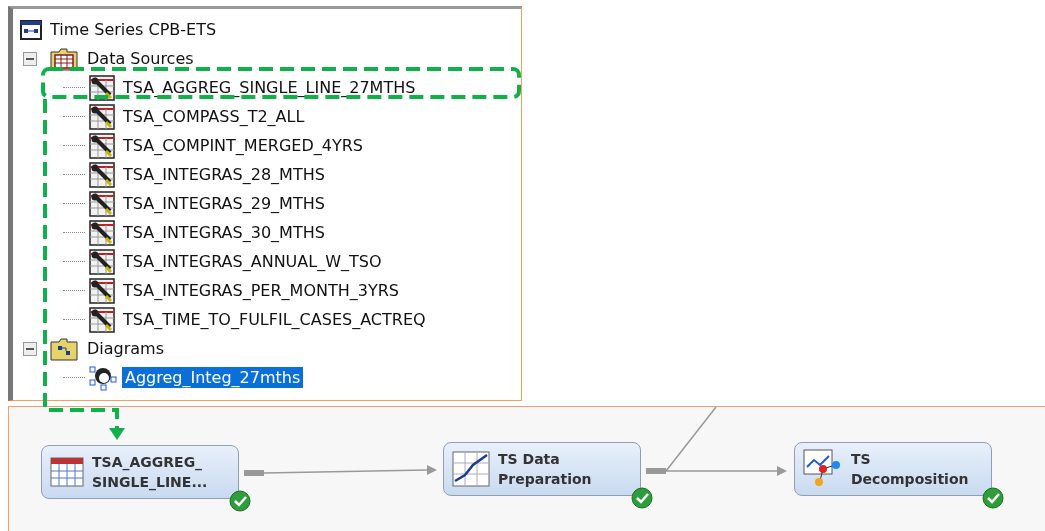 This screenshot has width=1045, height=531. Describe the element at coordinates (67, 472) in the screenshot. I see `table-icon` at that location.